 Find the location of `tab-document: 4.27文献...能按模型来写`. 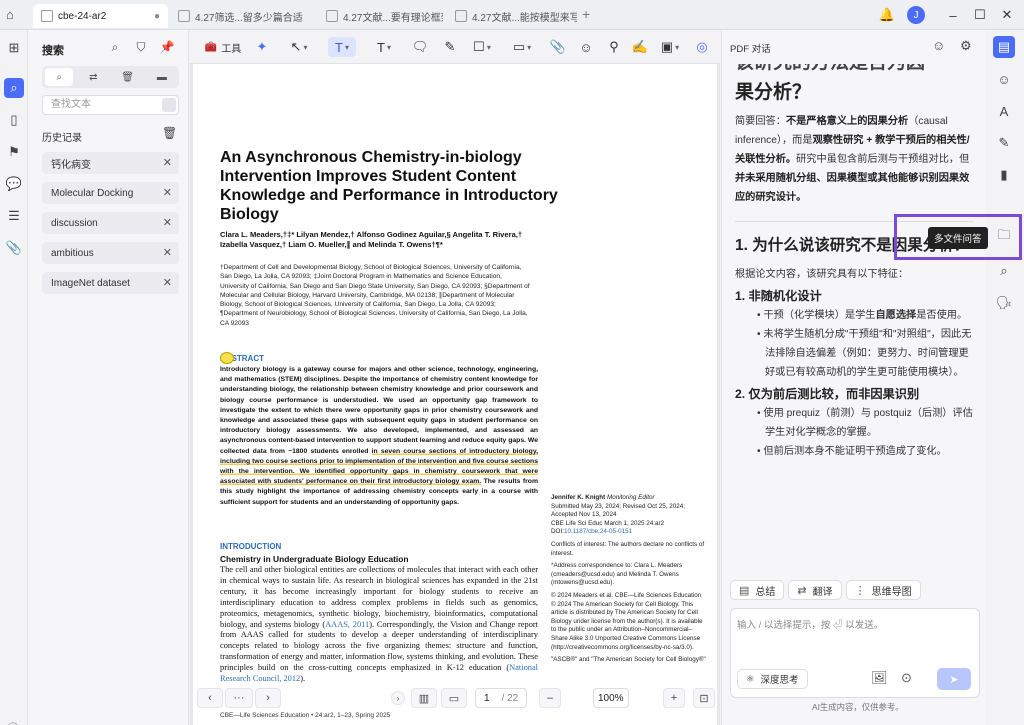

tab-document: 4.27文献...能按模型来写 is located at coordinates (512, 16).